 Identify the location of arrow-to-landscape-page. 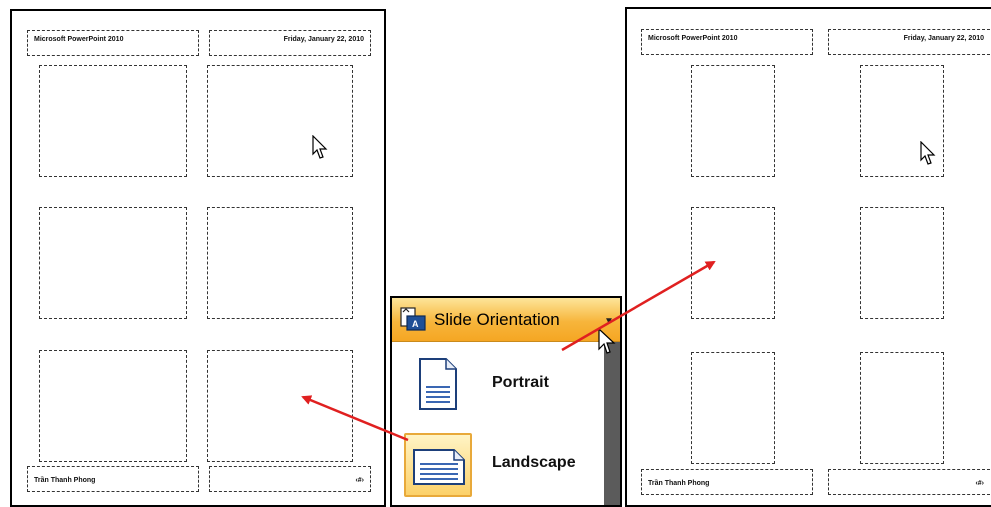
(355, 418).